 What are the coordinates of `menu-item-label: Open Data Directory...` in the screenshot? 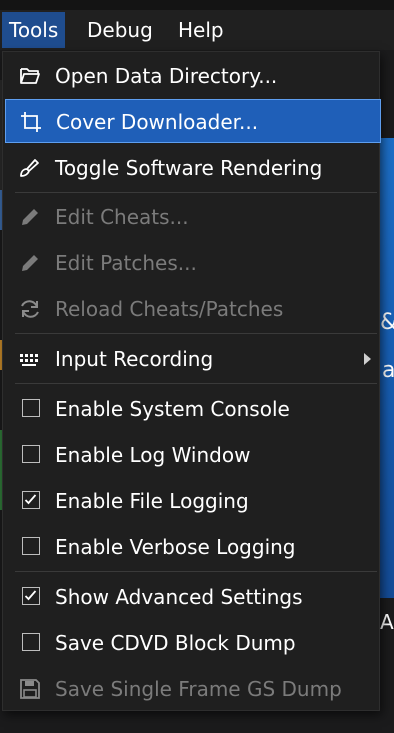 It's located at (166, 76).